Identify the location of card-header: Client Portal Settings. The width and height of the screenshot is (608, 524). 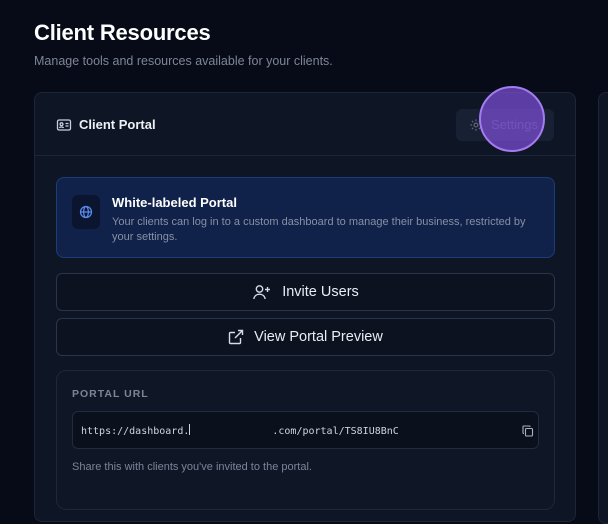
(305, 124).